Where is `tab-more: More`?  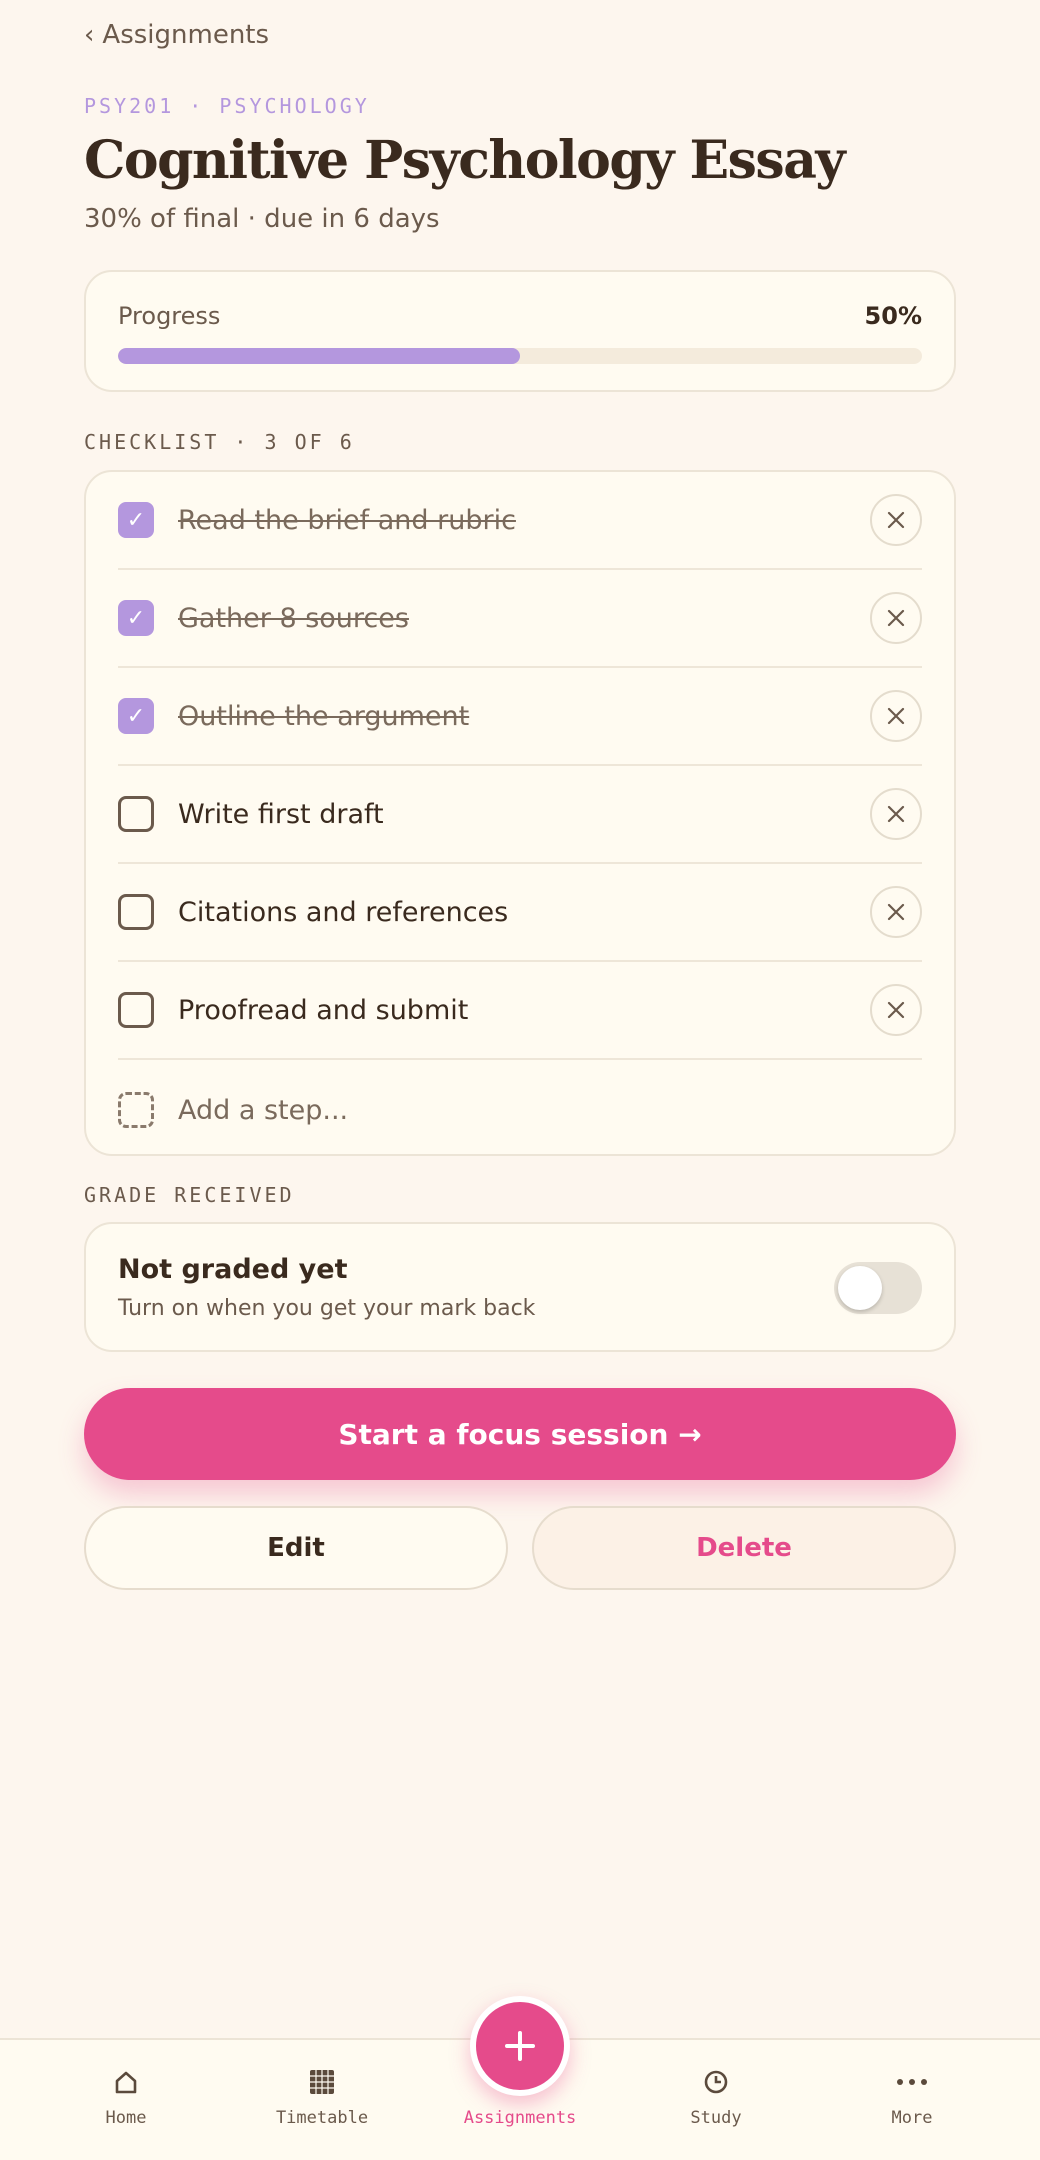
tab-more: More is located at coordinates (912, 2100).